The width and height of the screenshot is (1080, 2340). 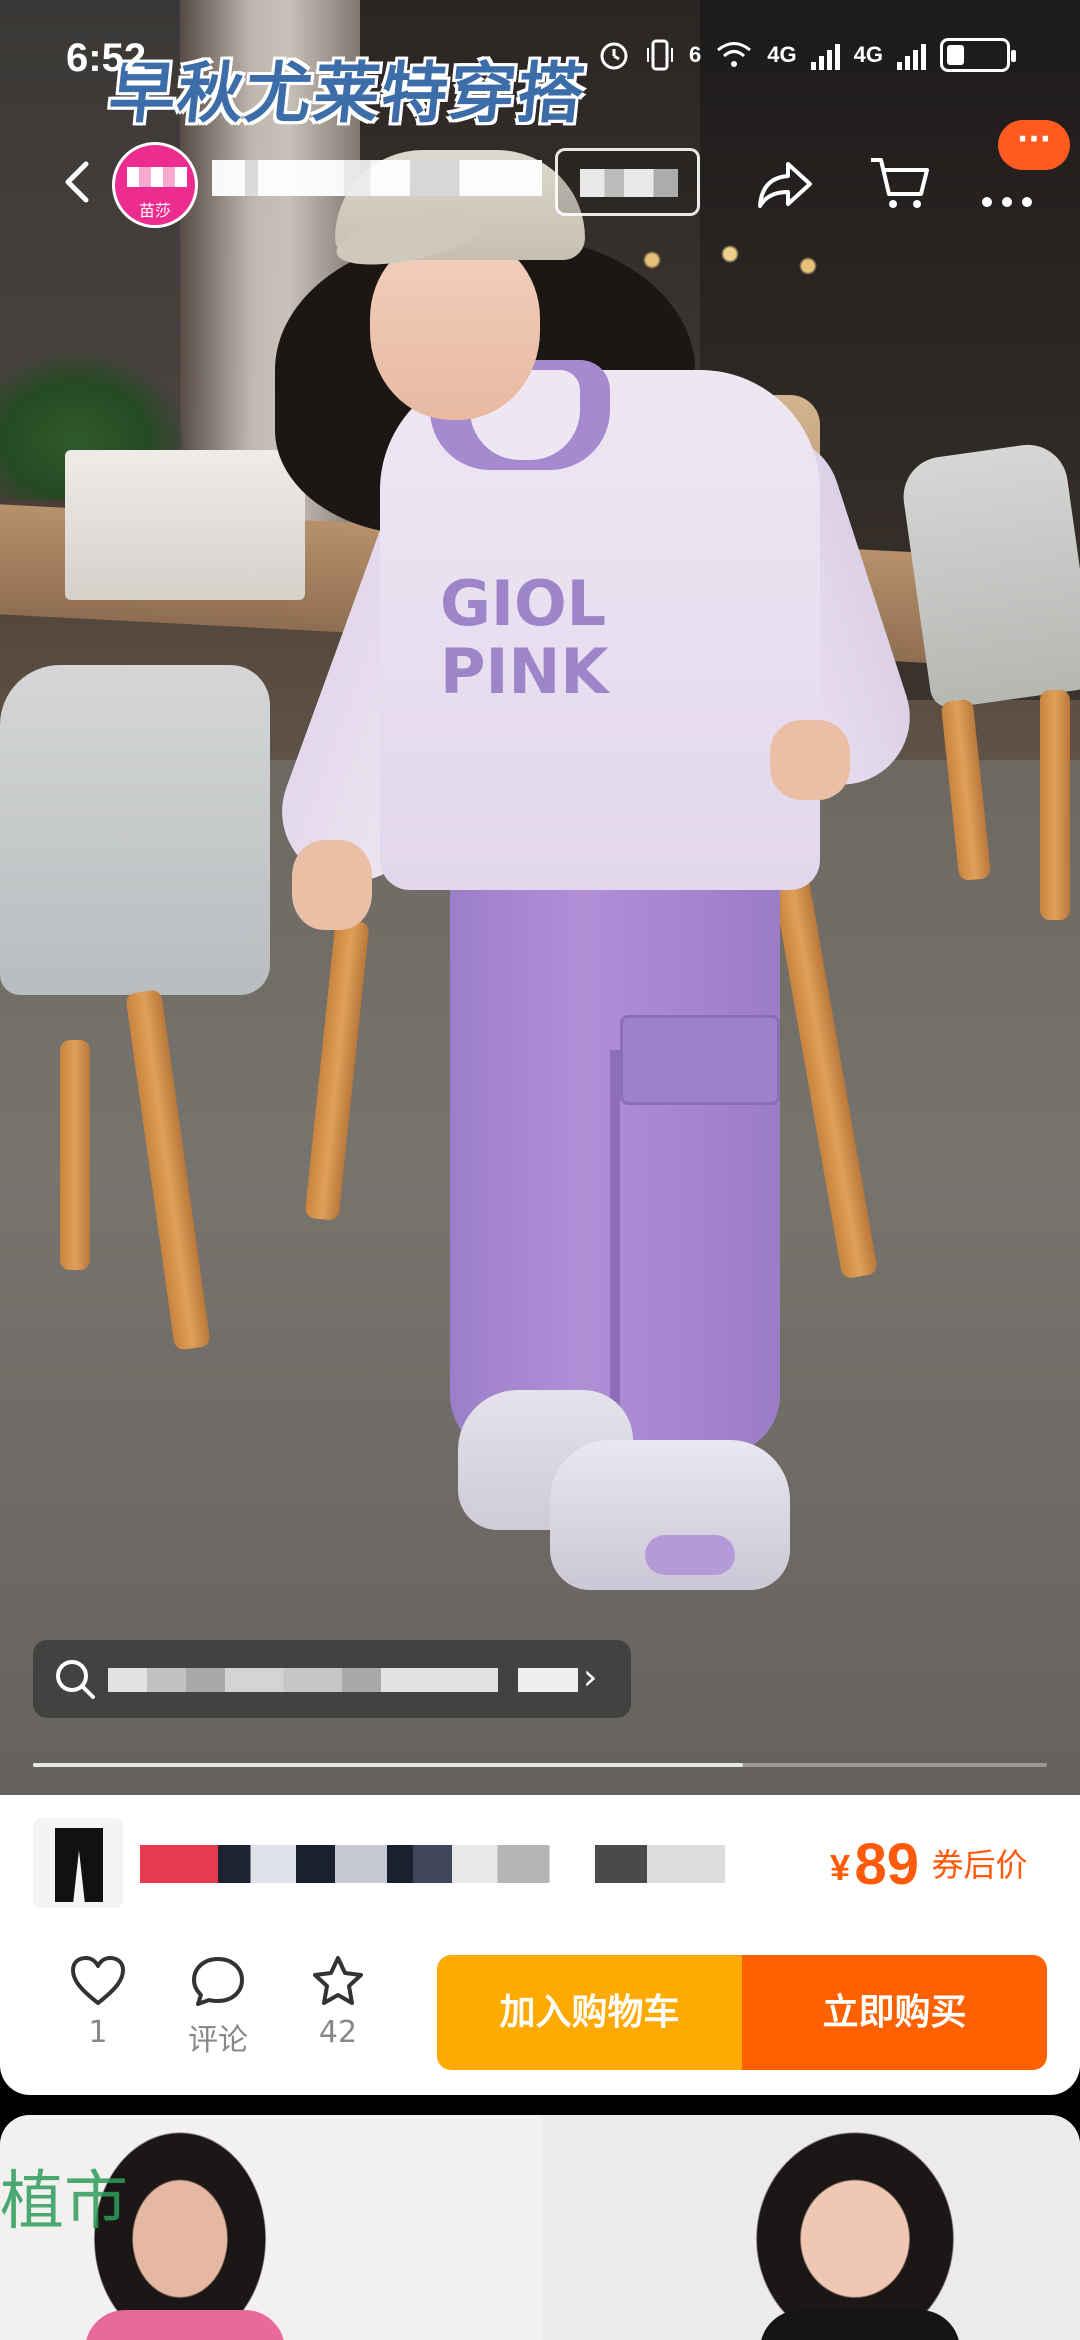 I want to click on network-label-2: 4G, so click(x=868, y=54).